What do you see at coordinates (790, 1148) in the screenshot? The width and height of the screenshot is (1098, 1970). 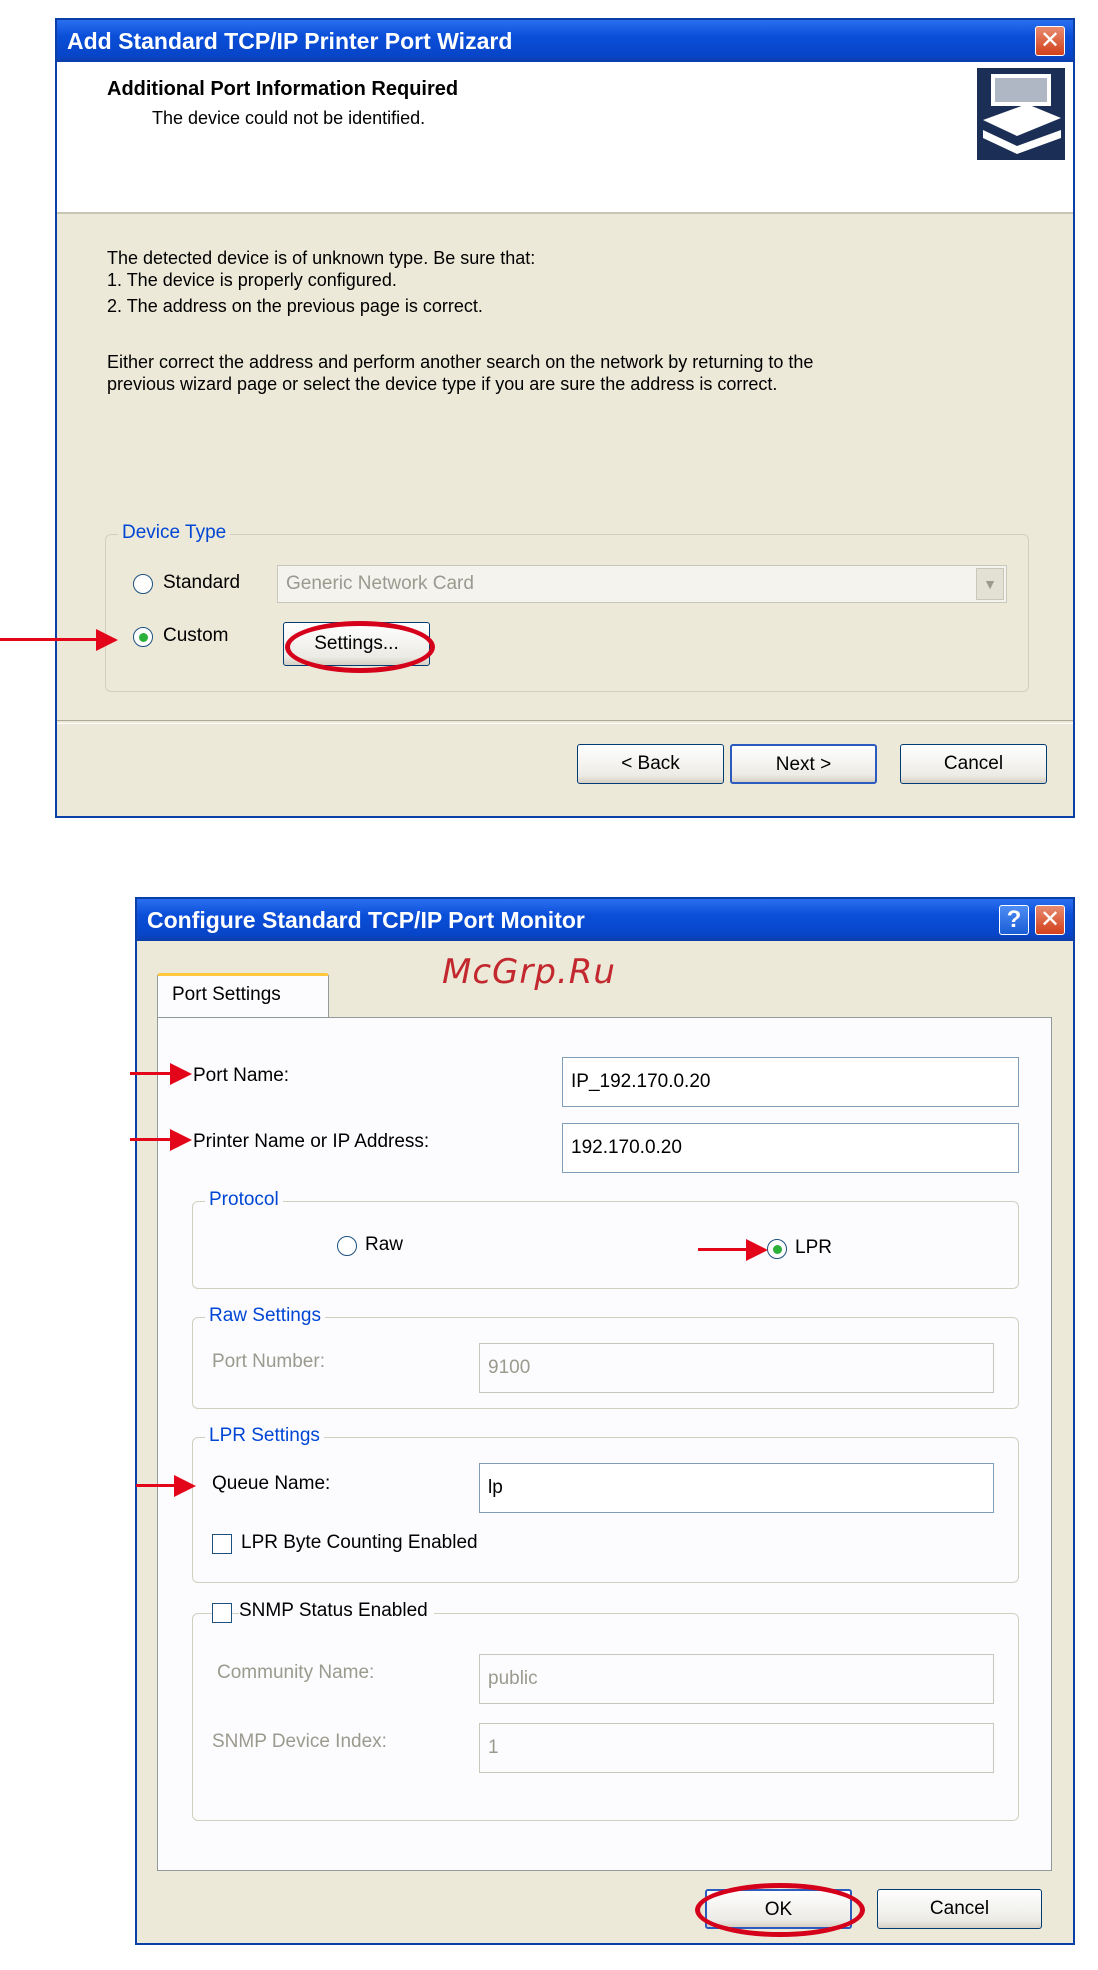 I see `printer-name-input: 192.170.0.20` at bounding box center [790, 1148].